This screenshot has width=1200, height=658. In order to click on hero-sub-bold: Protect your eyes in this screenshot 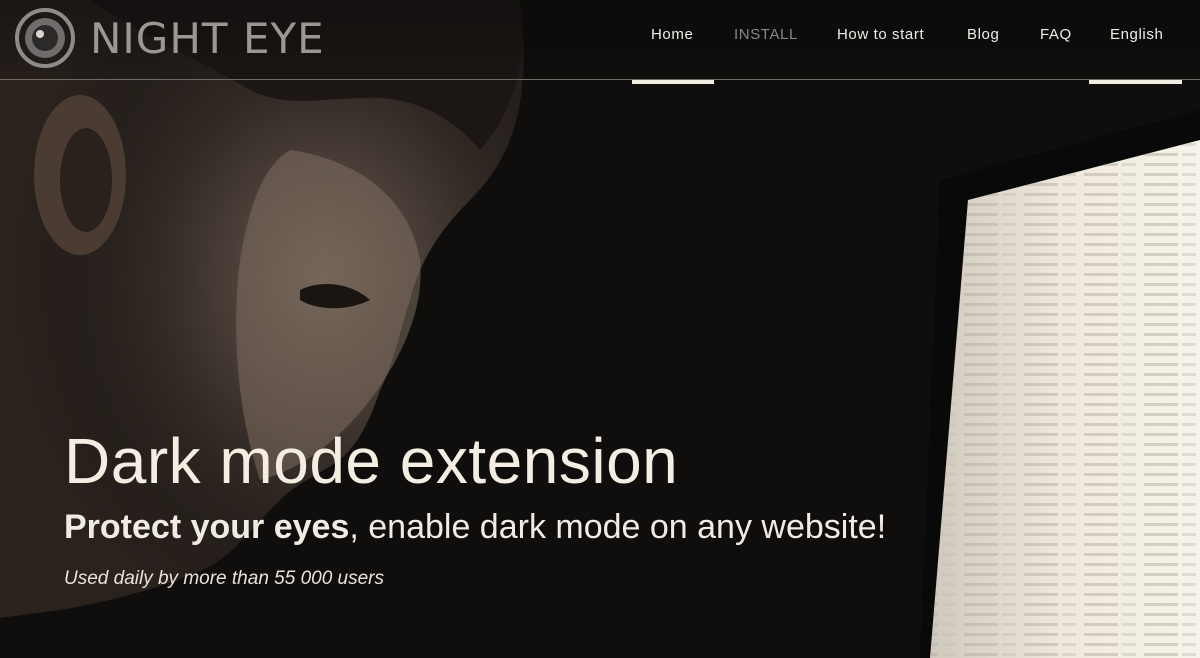, I will do `click(207, 527)`.